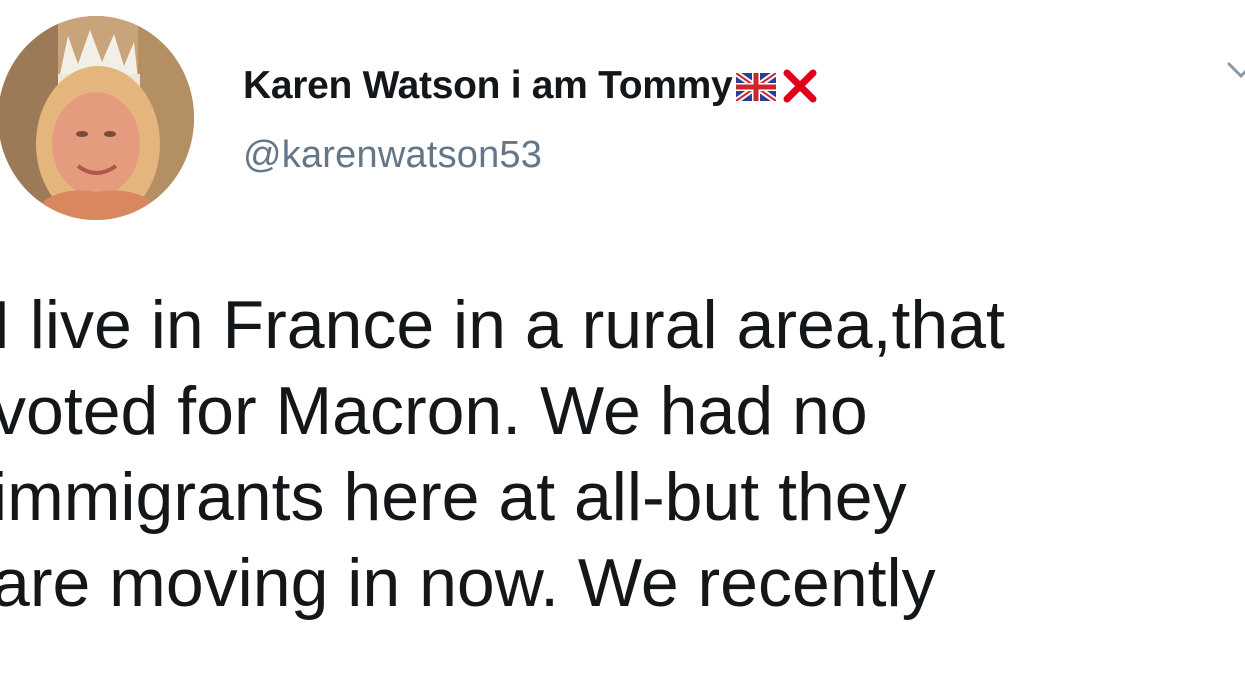 This screenshot has width=1245, height=700. What do you see at coordinates (1235, 71) in the screenshot?
I see `chevron-down-icon` at bounding box center [1235, 71].